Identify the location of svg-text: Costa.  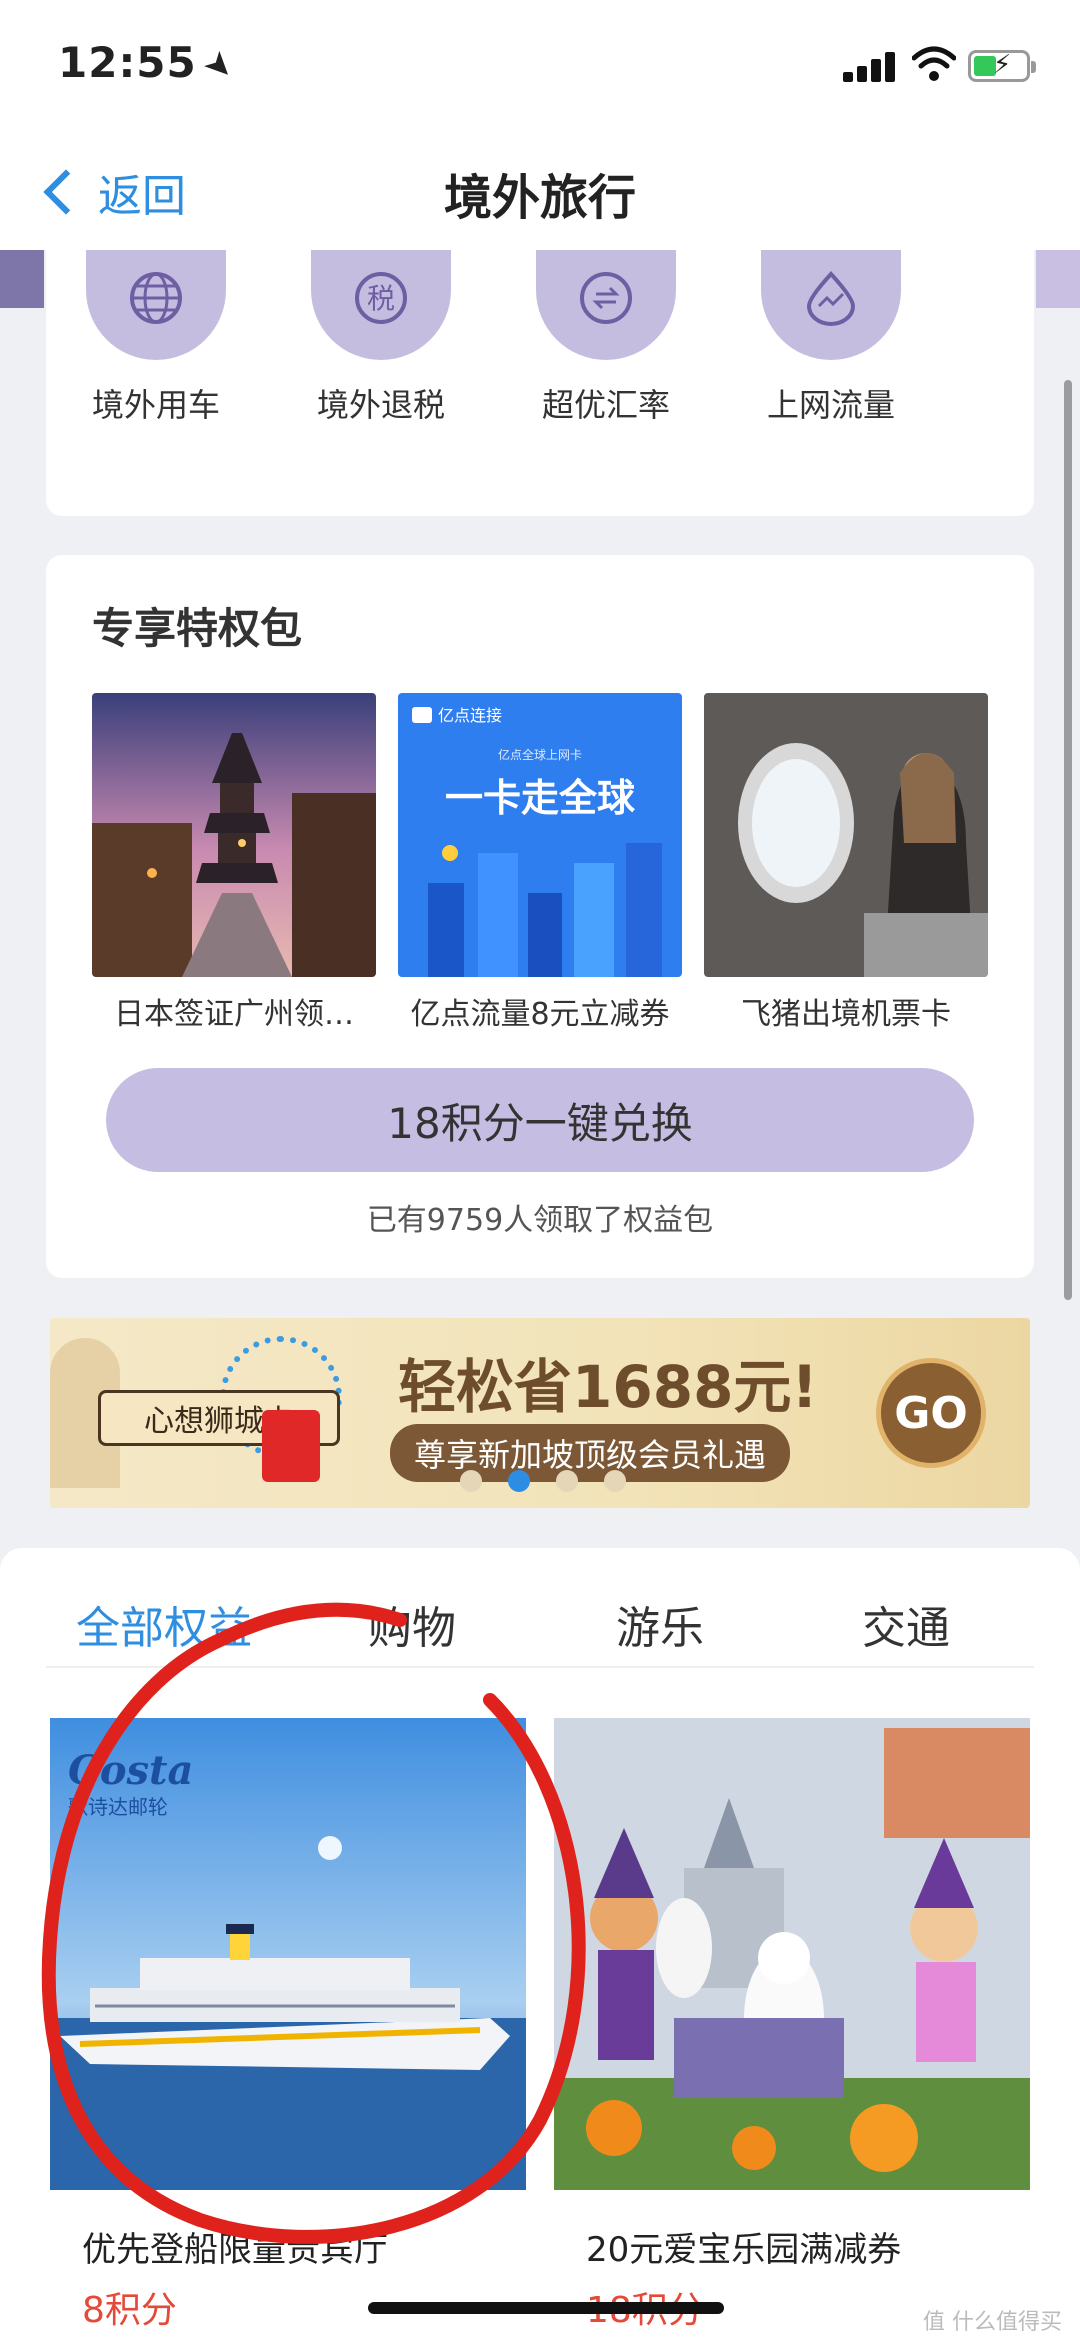
(130, 1770).